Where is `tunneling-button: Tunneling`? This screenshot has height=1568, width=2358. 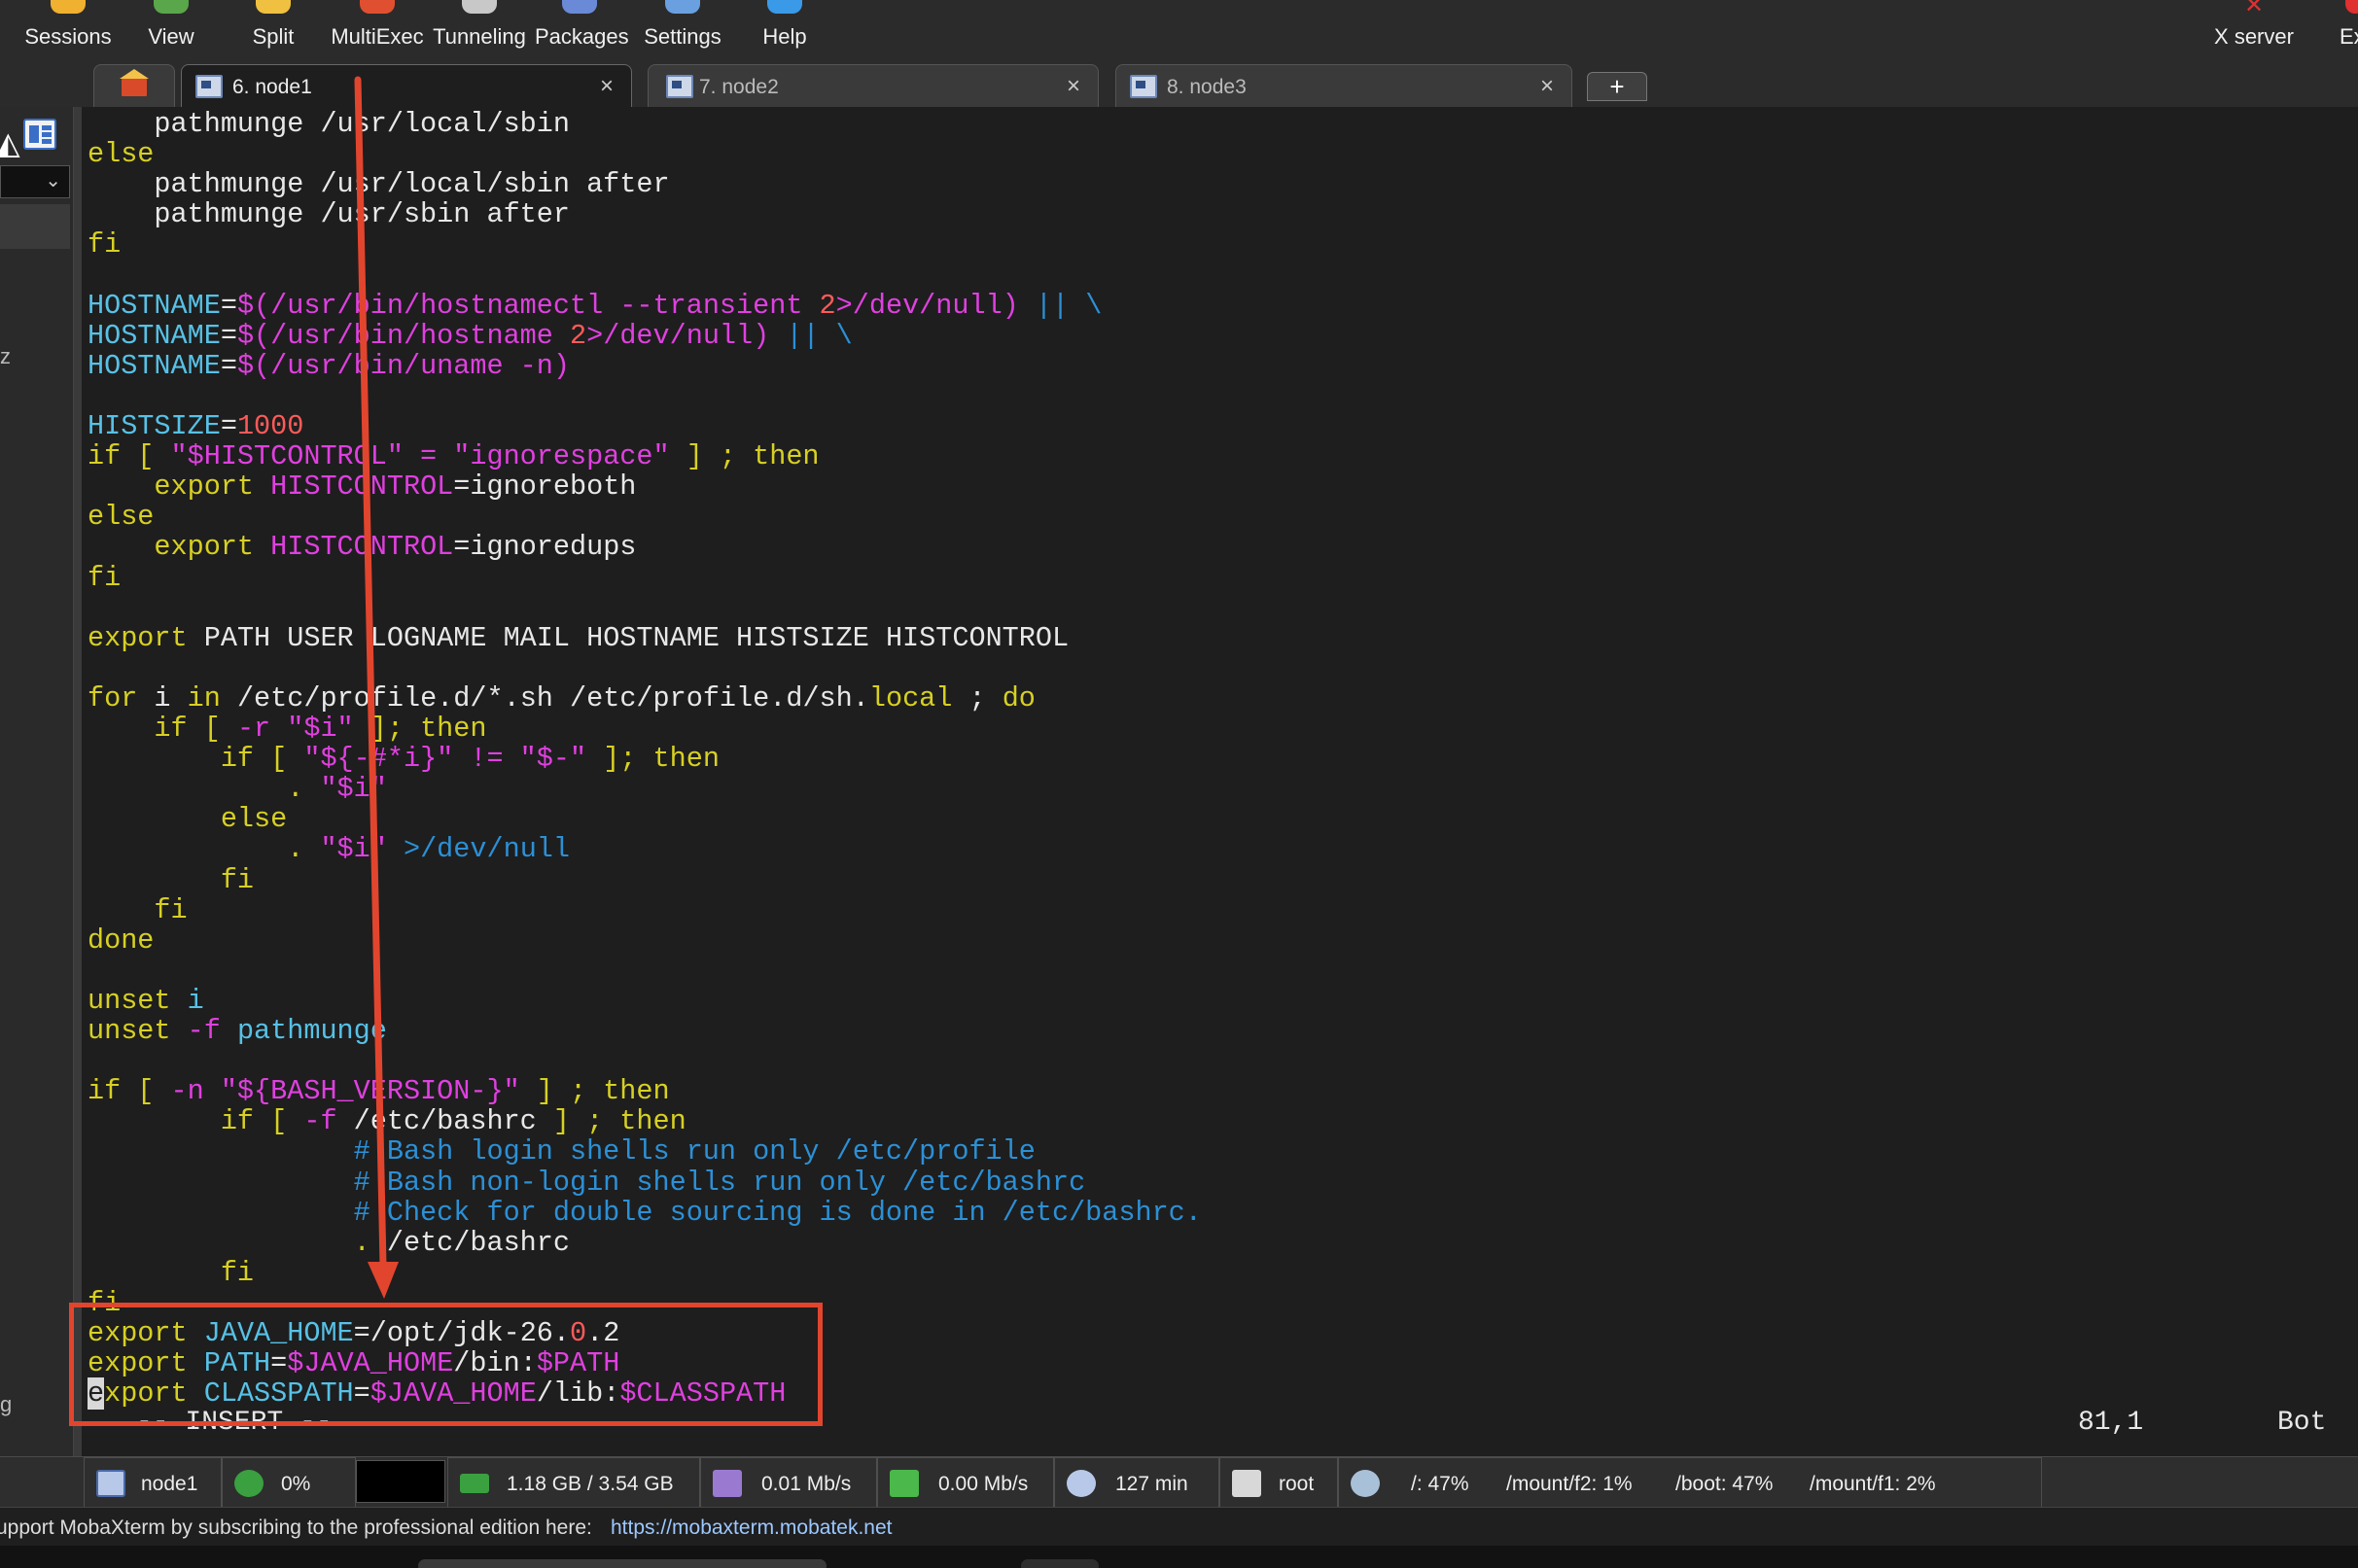 tunneling-button: Tunneling is located at coordinates (479, 29).